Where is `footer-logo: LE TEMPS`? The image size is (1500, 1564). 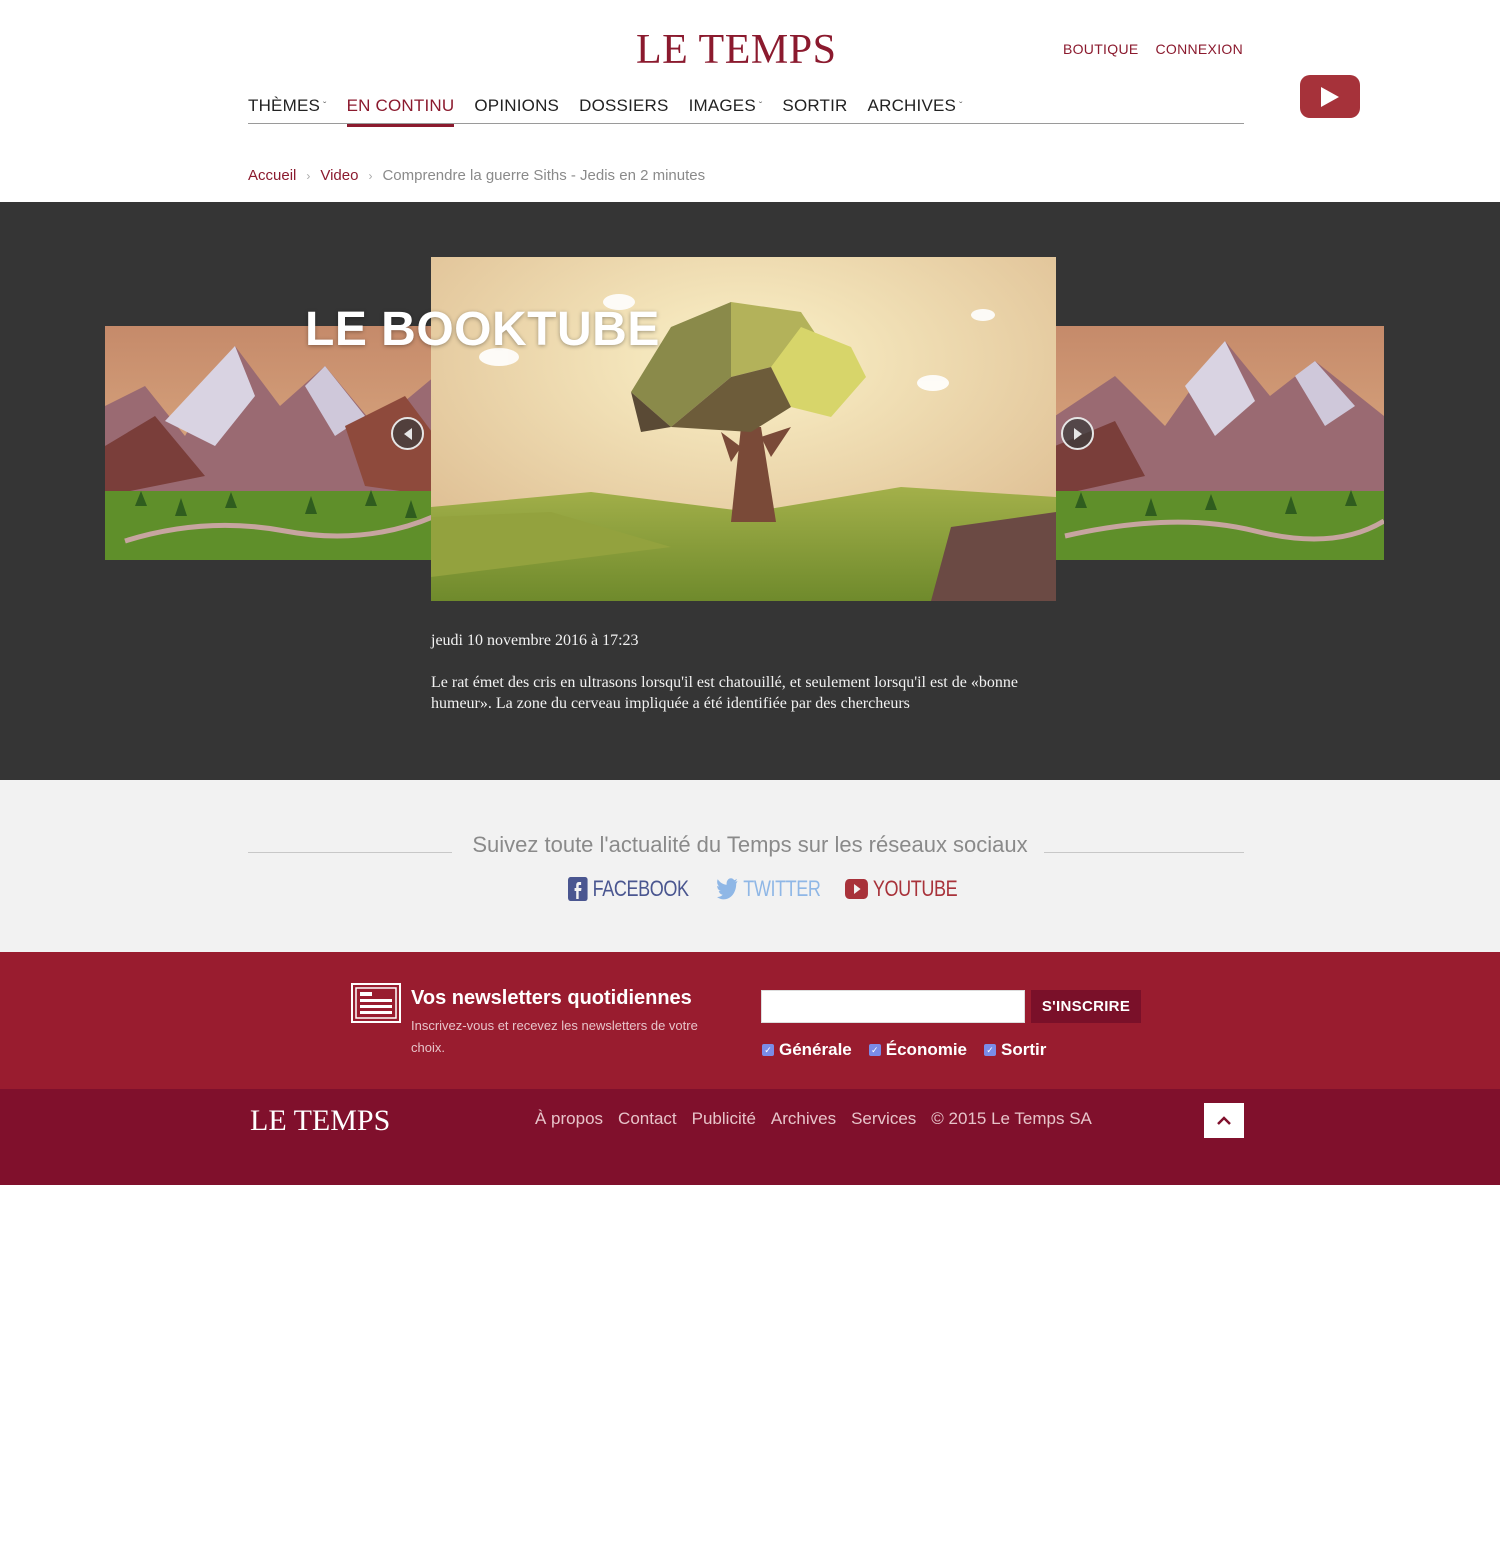 footer-logo: LE TEMPS is located at coordinates (320, 1121).